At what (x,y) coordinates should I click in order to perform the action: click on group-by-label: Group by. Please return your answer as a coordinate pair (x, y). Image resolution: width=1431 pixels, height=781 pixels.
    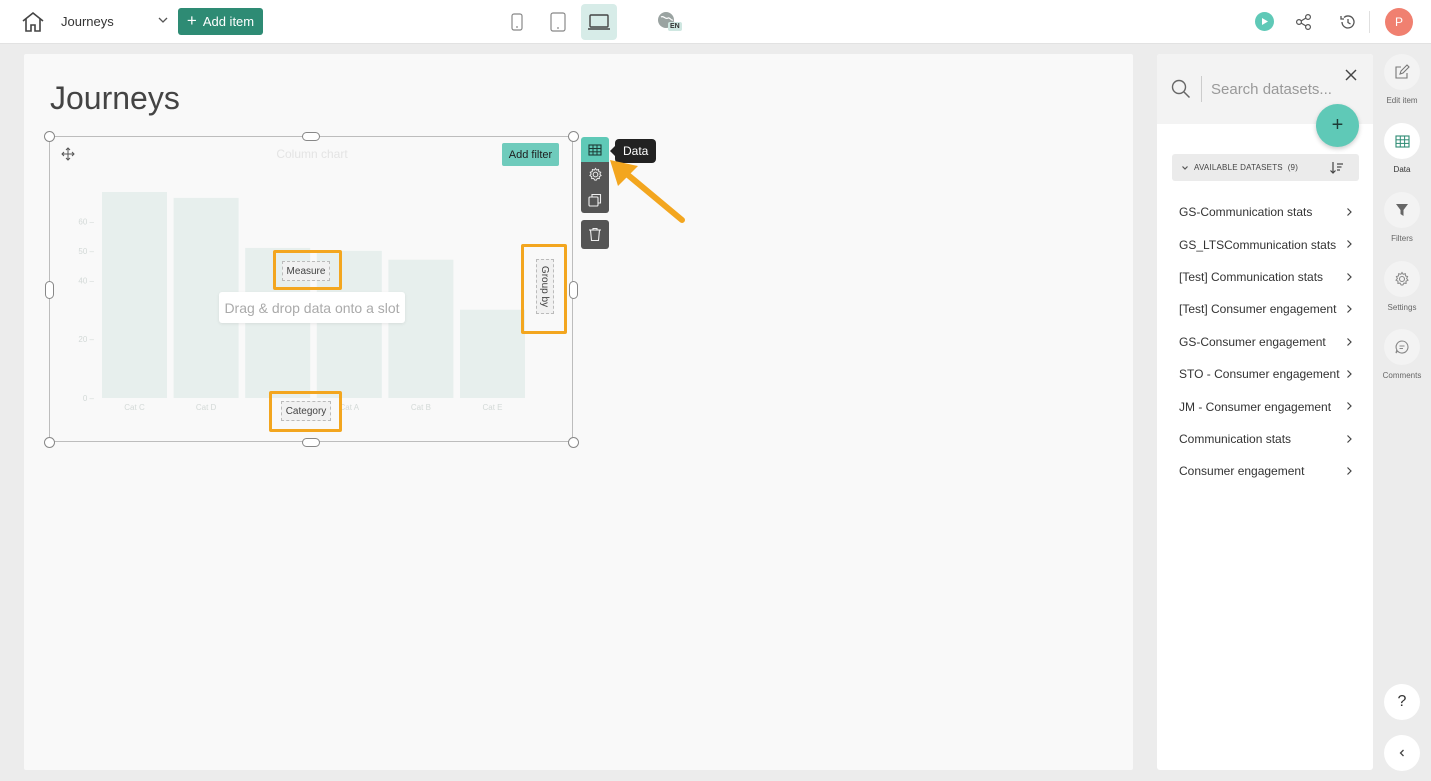
    Looking at the image, I should click on (545, 286).